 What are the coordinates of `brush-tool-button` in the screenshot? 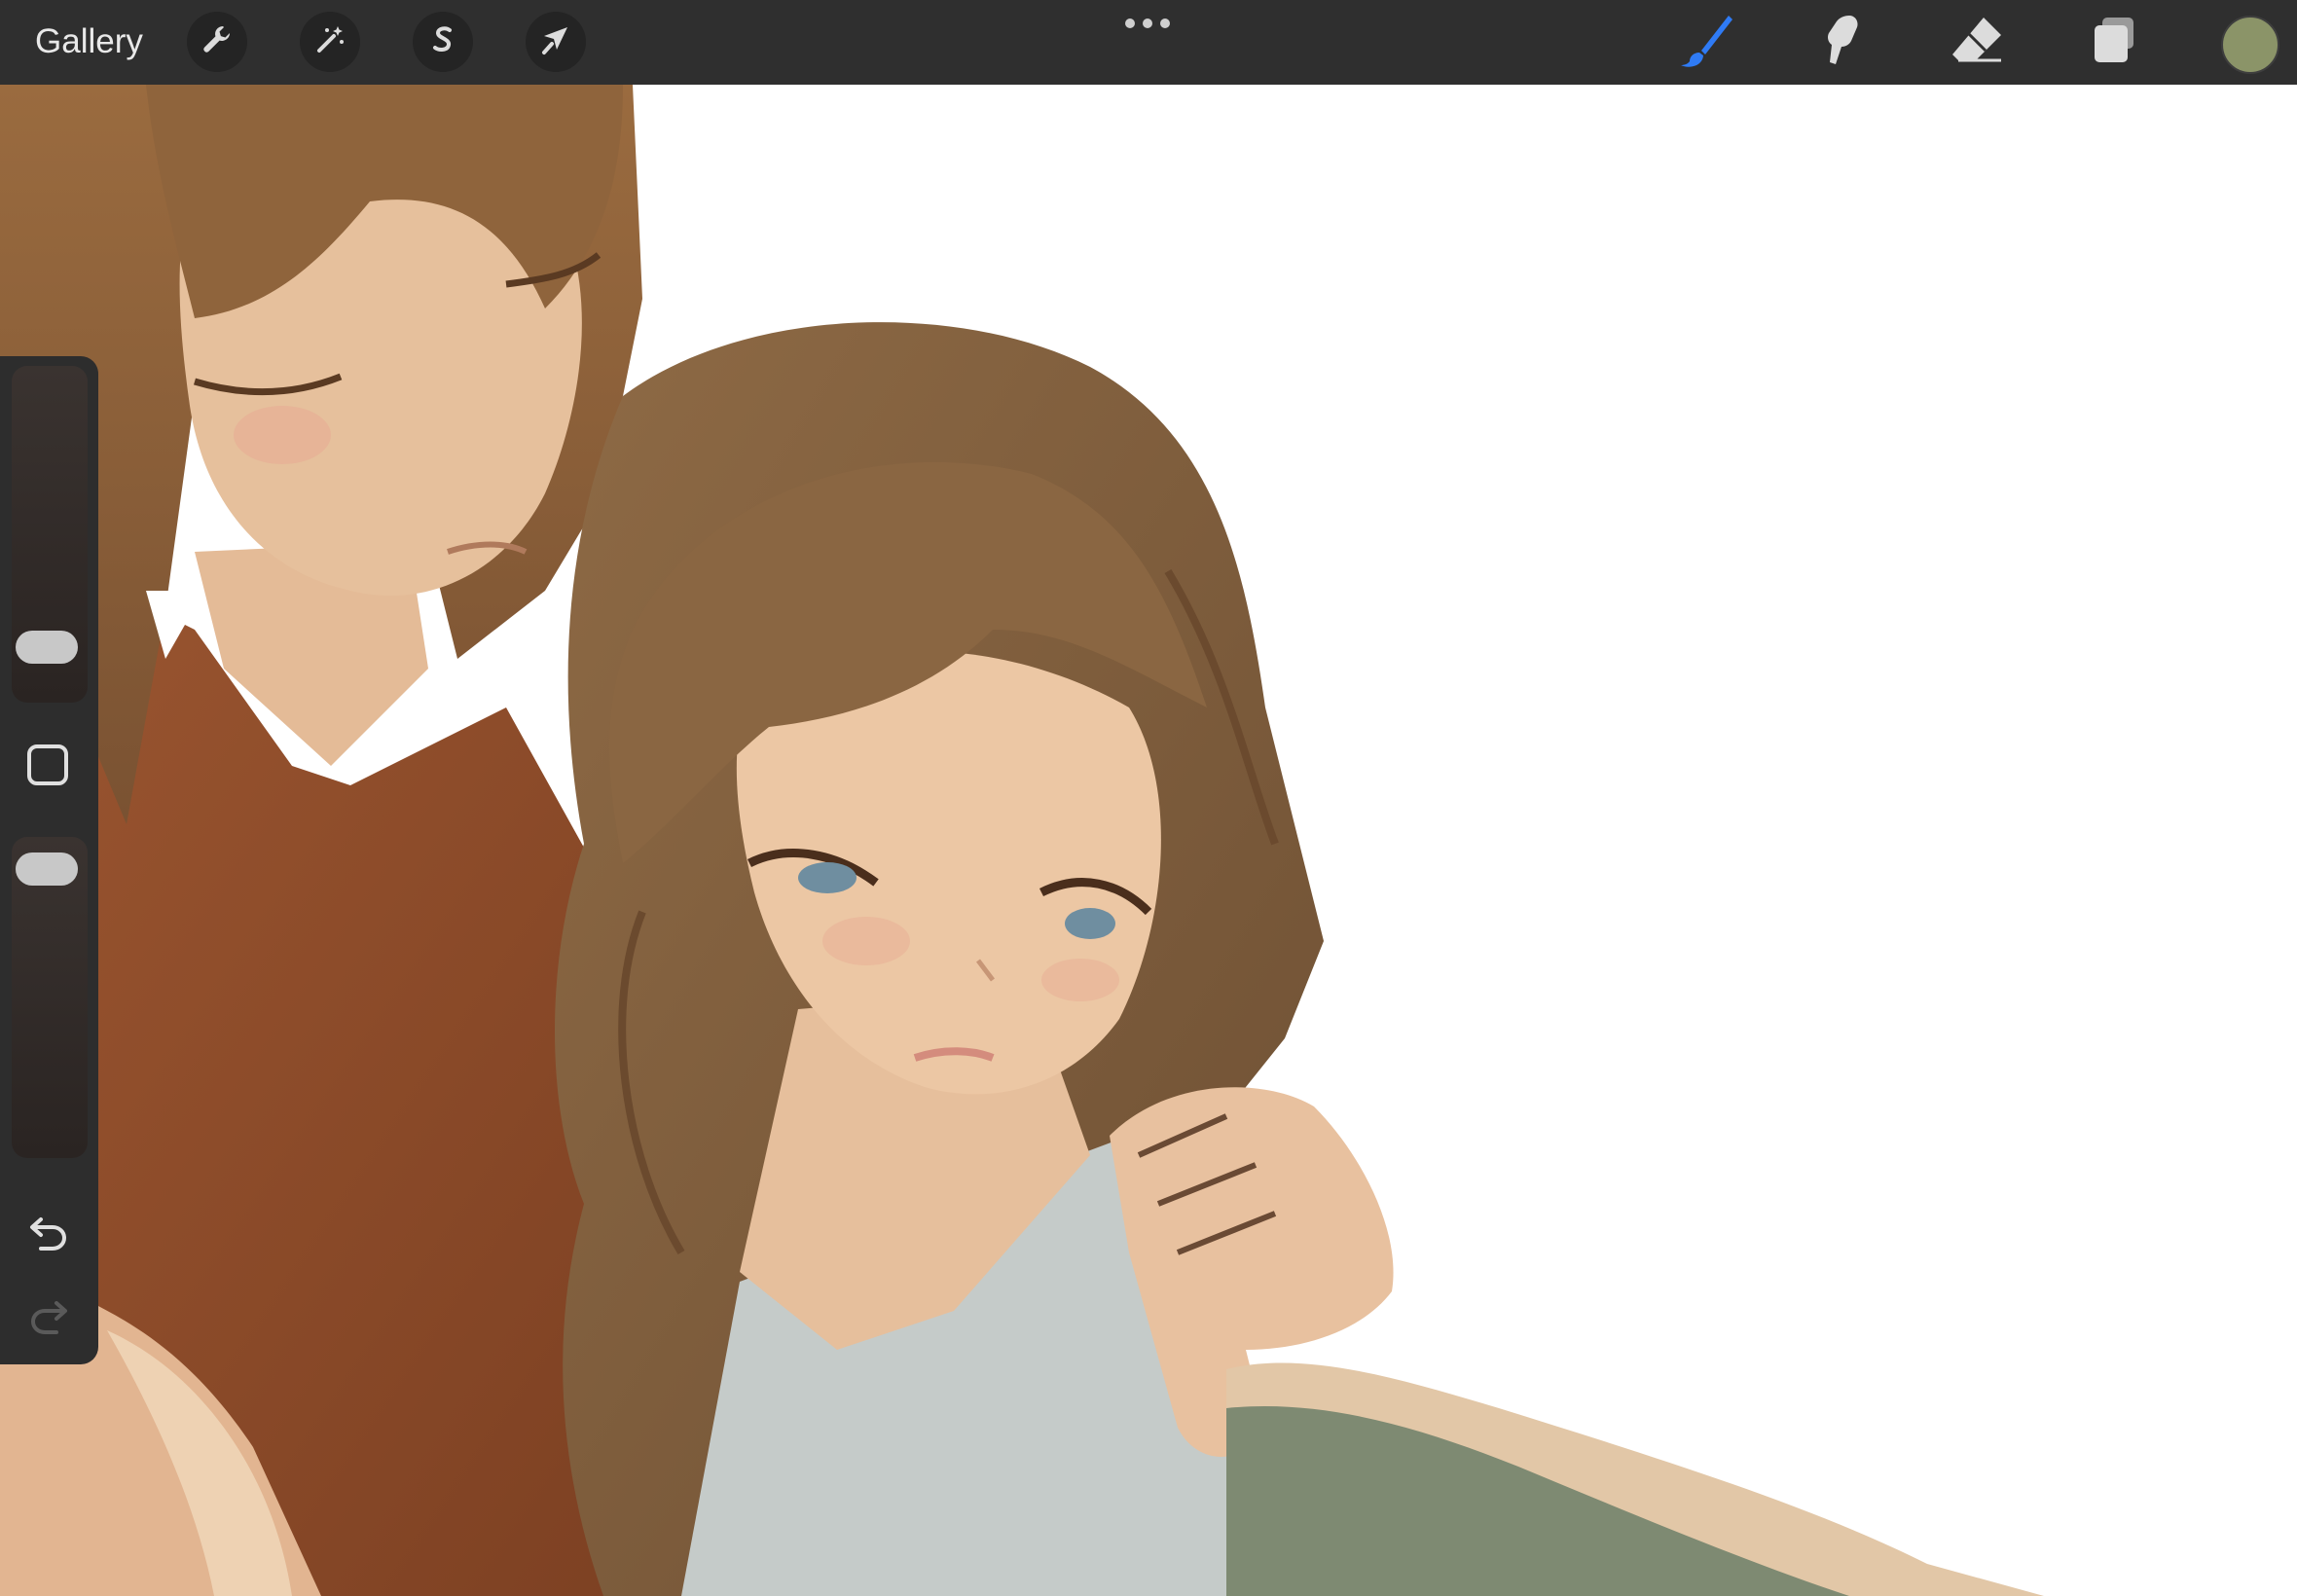 It's located at (1707, 43).